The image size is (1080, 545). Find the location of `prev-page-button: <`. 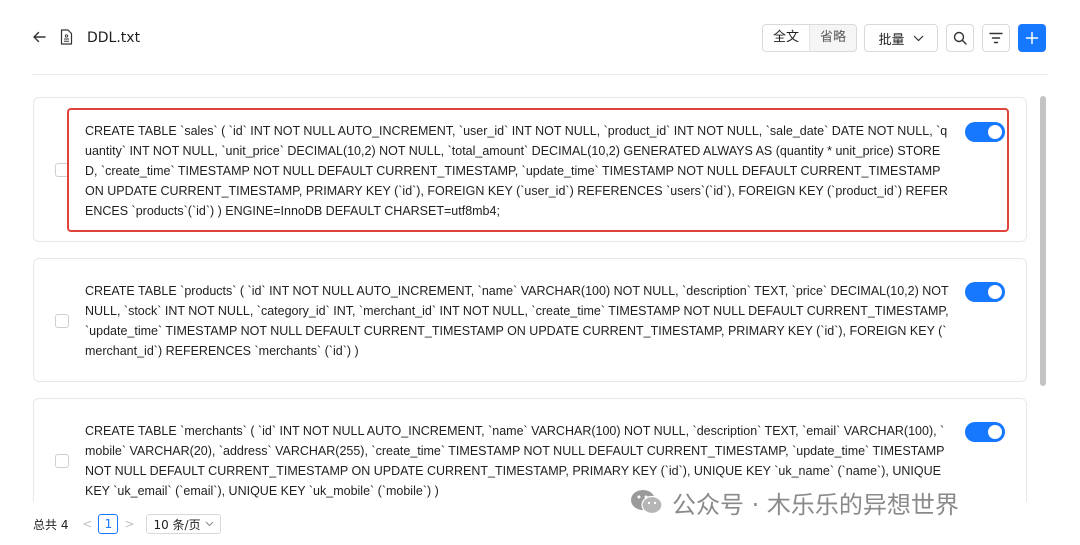

prev-page-button: < is located at coordinates (87, 524).